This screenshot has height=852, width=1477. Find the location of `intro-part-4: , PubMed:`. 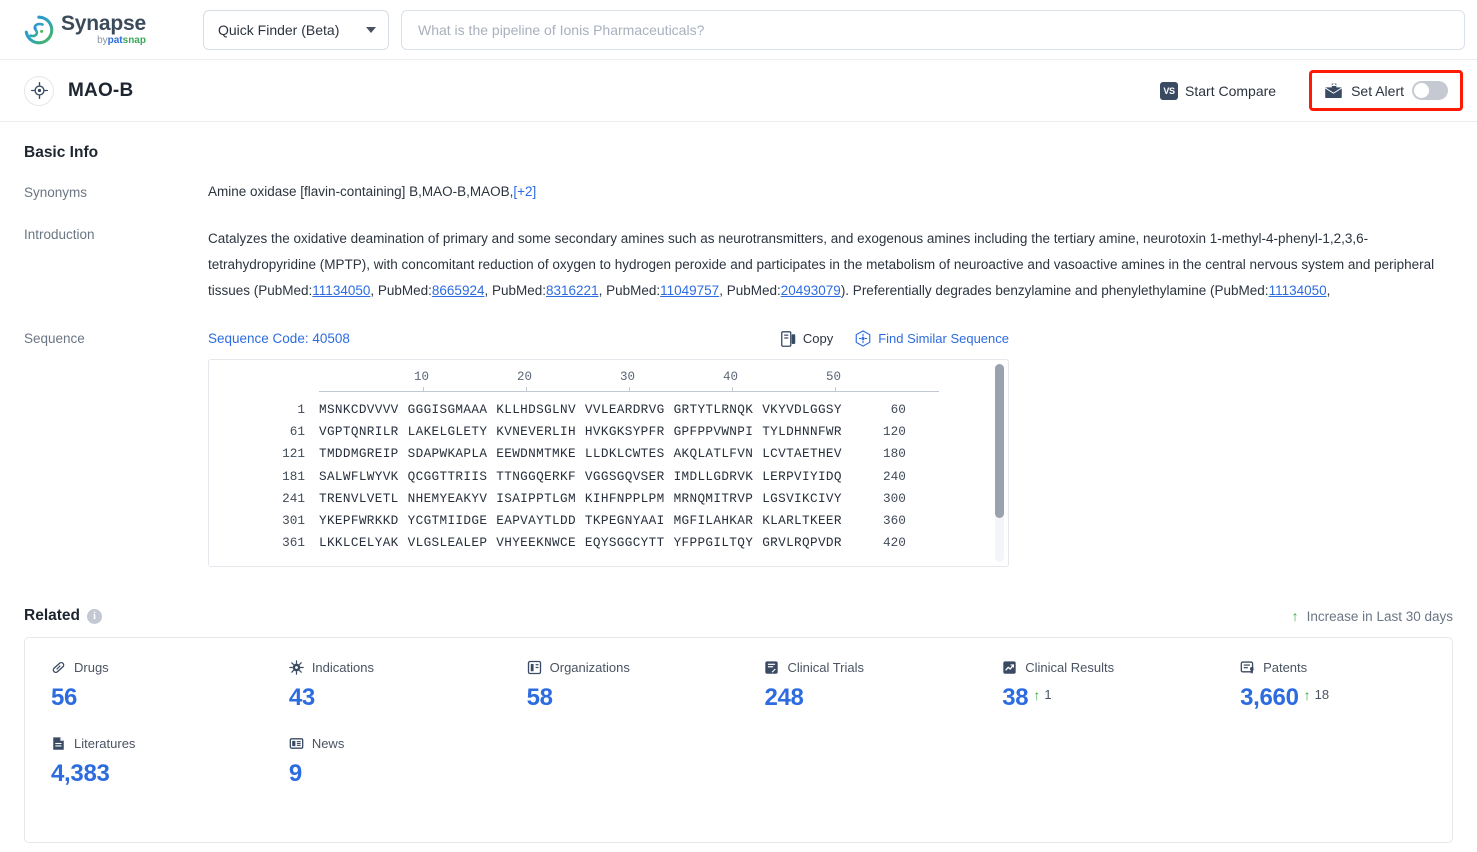

intro-part-4: , PubMed: is located at coordinates (629, 290).